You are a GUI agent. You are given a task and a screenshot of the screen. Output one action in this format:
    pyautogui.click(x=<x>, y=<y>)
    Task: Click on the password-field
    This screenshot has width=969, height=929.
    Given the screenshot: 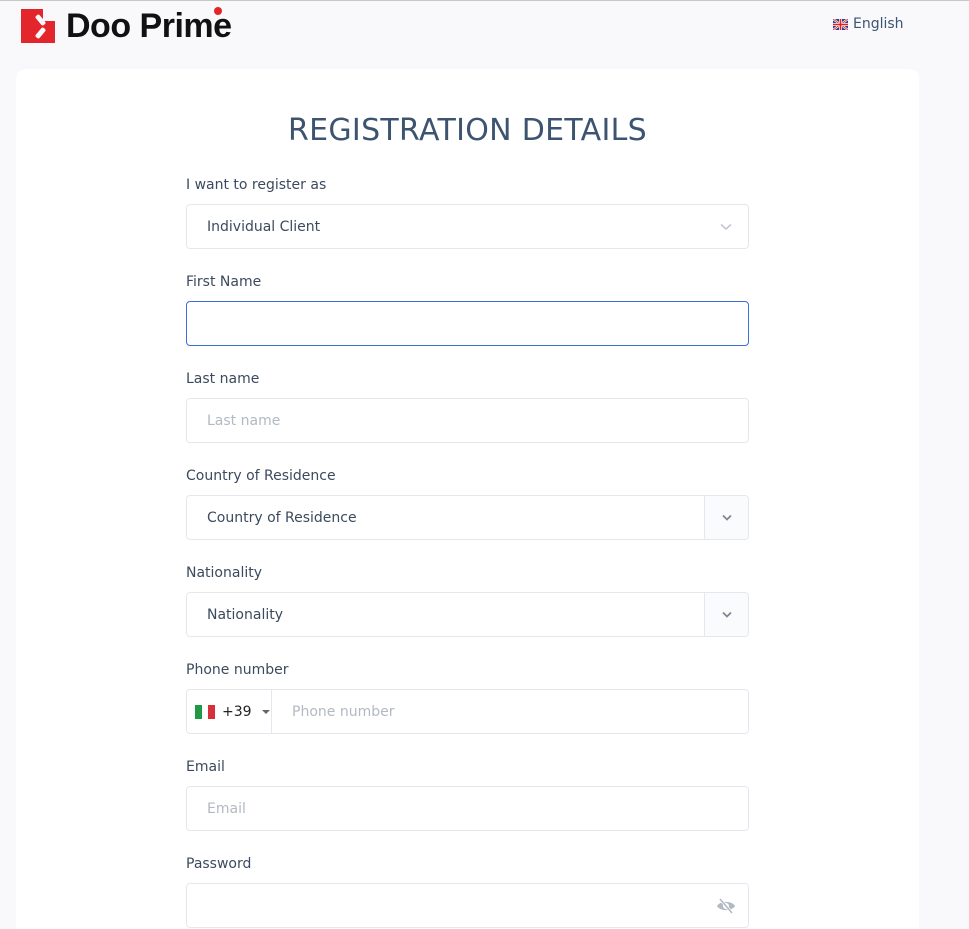 What is the action you would take?
    pyautogui.click(x=467, y=905)
    